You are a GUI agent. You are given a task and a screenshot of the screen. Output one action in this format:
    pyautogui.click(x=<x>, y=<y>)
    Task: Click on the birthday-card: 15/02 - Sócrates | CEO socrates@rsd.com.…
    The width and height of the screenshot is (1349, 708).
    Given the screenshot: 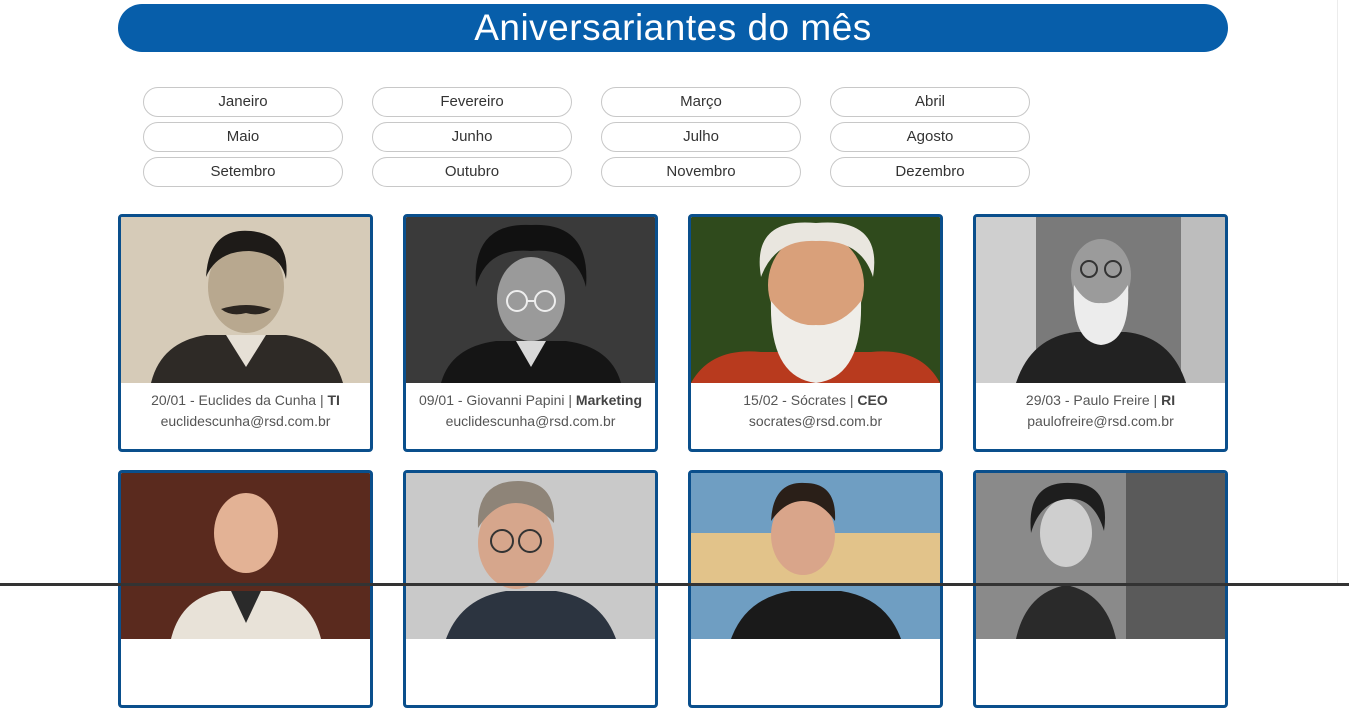 What is the action you would take?
    pyautogui.click(x=815, y=333)
    